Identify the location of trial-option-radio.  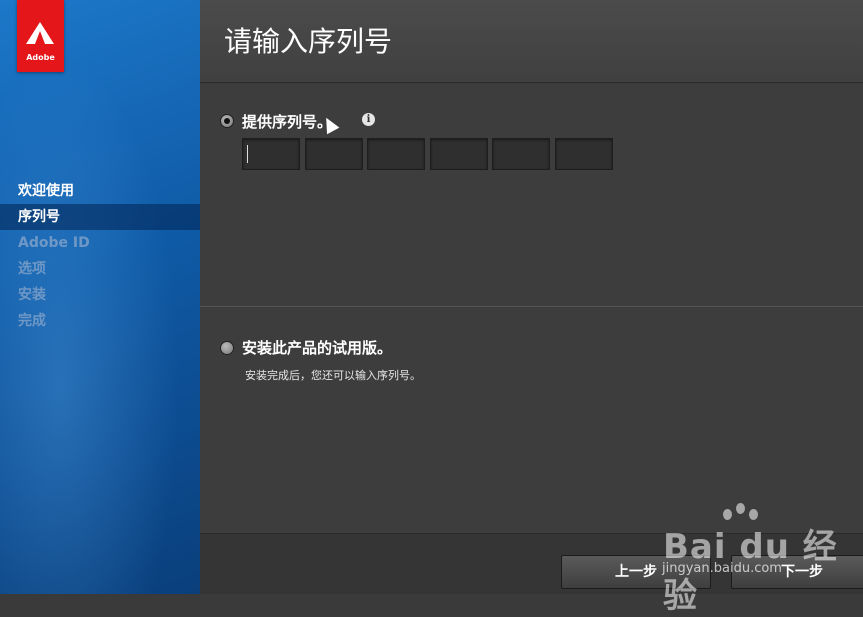
(227, 348).